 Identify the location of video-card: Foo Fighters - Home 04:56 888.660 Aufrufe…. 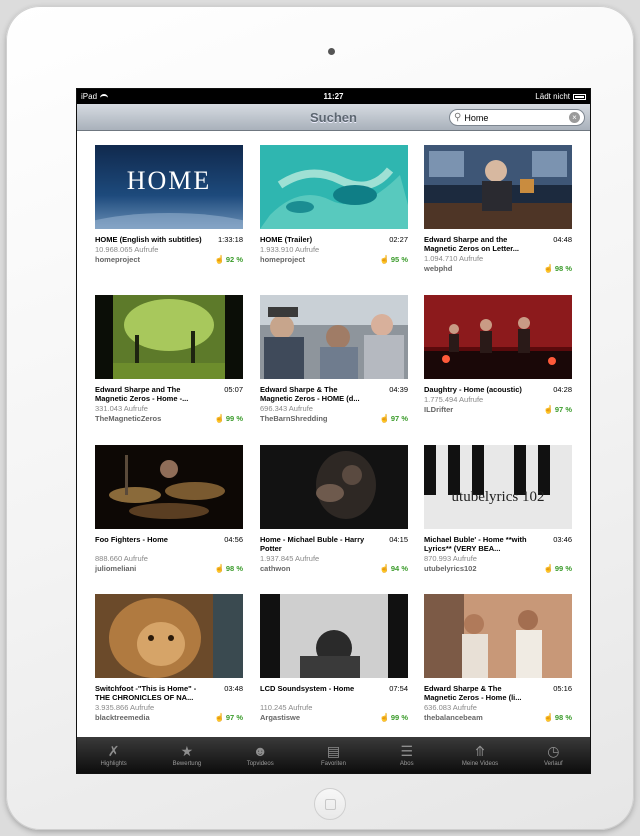
(169, 509).